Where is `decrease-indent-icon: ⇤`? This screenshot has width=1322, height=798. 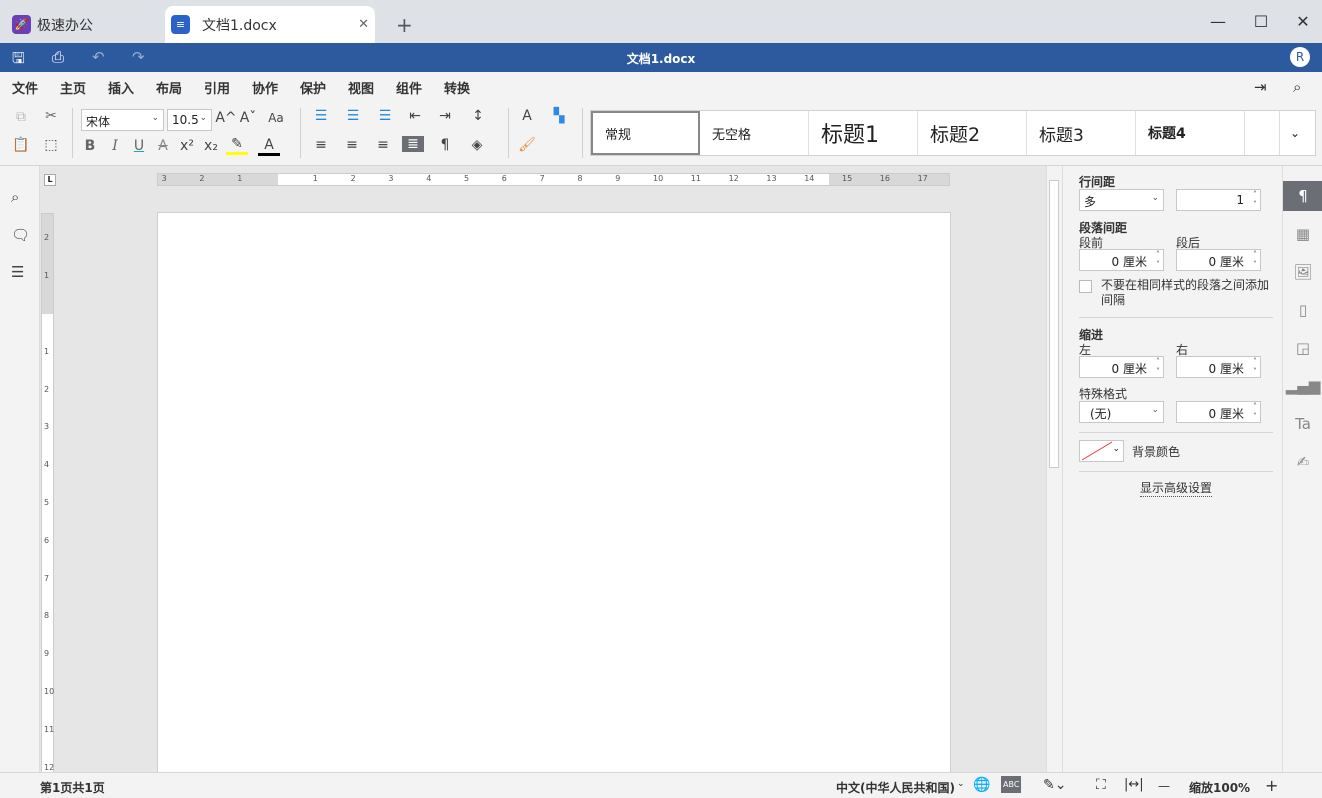
decrease-indent-icon: ⇤ is located at coordinates (415, 116).